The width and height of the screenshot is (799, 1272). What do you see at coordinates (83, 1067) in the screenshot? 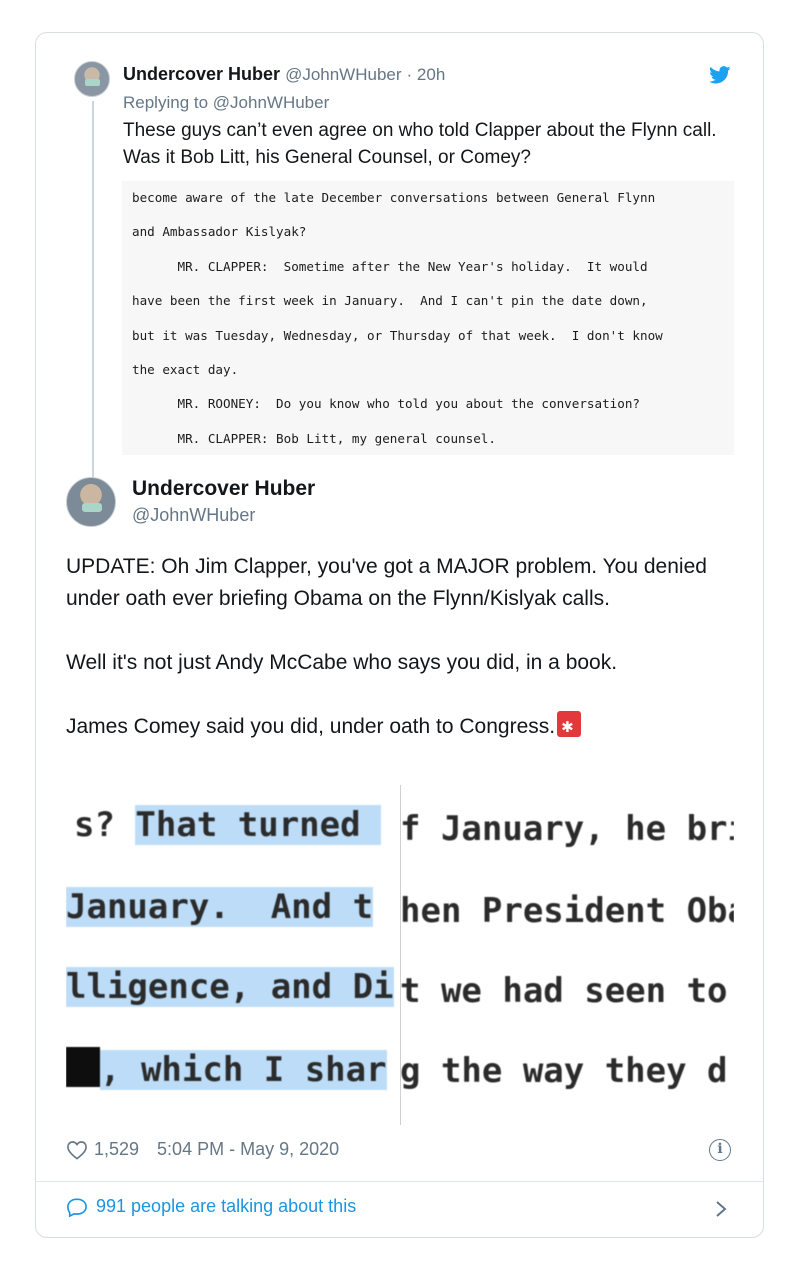
I see `redaction-block` at bounding box center [83, 1067].